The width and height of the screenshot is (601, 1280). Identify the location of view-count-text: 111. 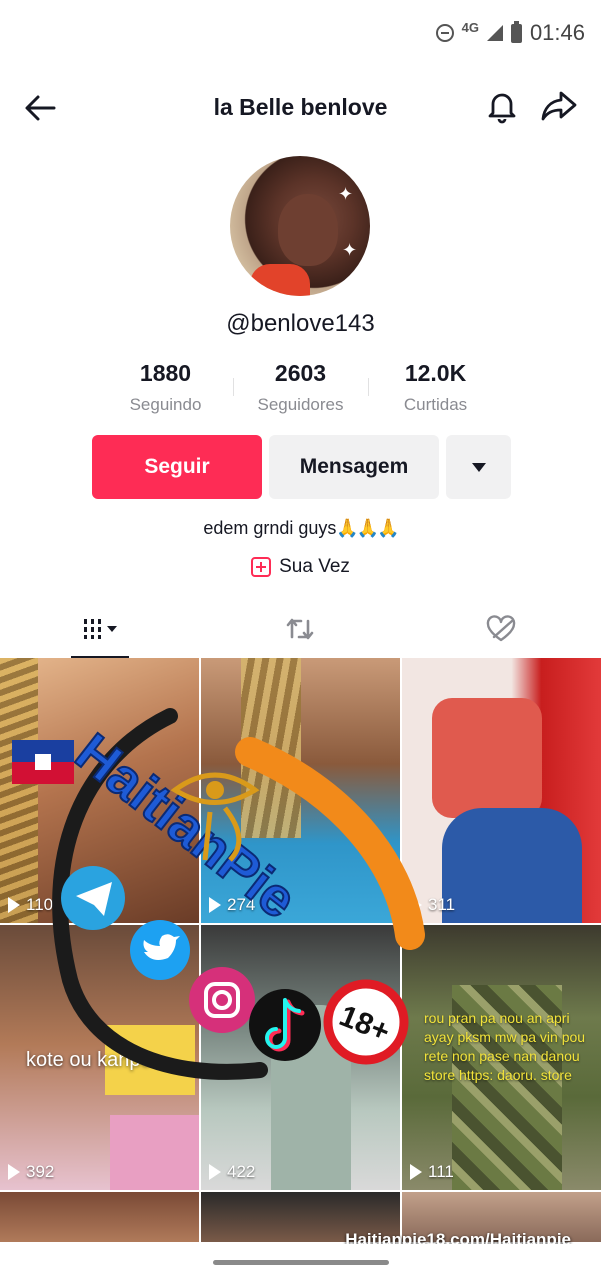
(441, 1171).